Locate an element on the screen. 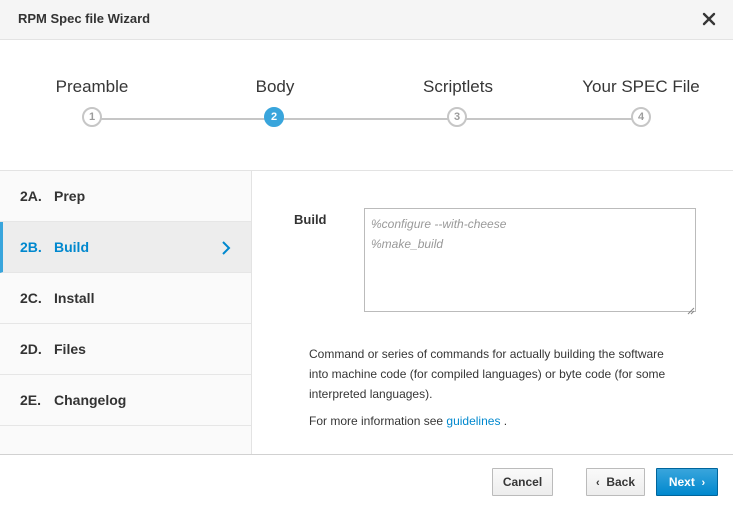 This screenshot has height=511, width=733. step-label: Scriptlets is located at coordinates (458, 86).